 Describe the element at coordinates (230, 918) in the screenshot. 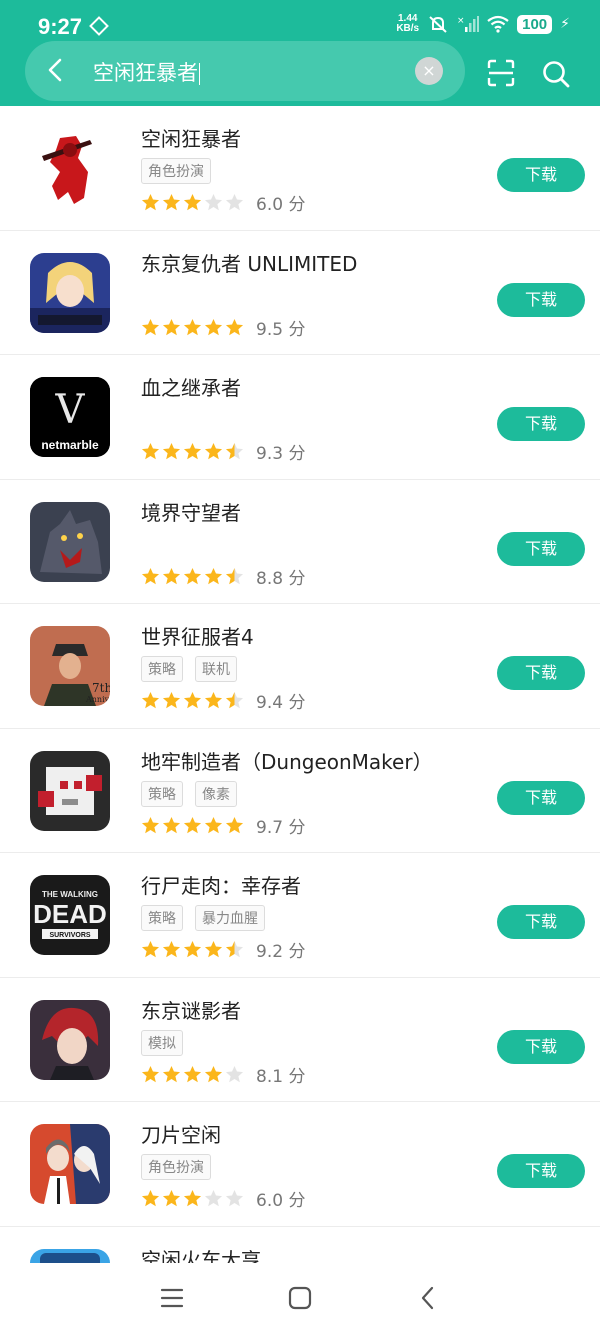

I see `app-tag: 暴力血腥` at that location.